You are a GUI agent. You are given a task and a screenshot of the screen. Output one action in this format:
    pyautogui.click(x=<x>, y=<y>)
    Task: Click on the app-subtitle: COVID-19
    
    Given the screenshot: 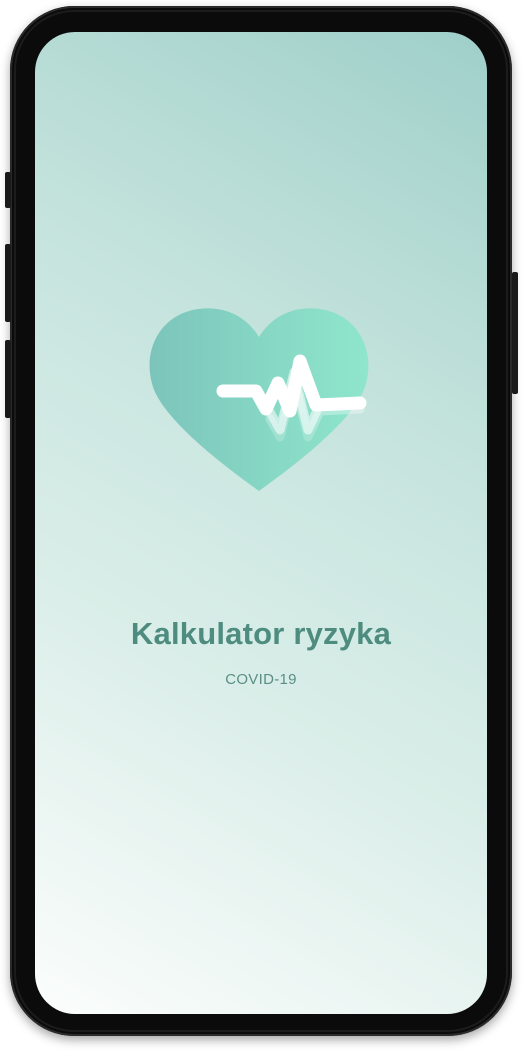 What is the action you would take?
    pyautogui.click(x=261, y=679)
    